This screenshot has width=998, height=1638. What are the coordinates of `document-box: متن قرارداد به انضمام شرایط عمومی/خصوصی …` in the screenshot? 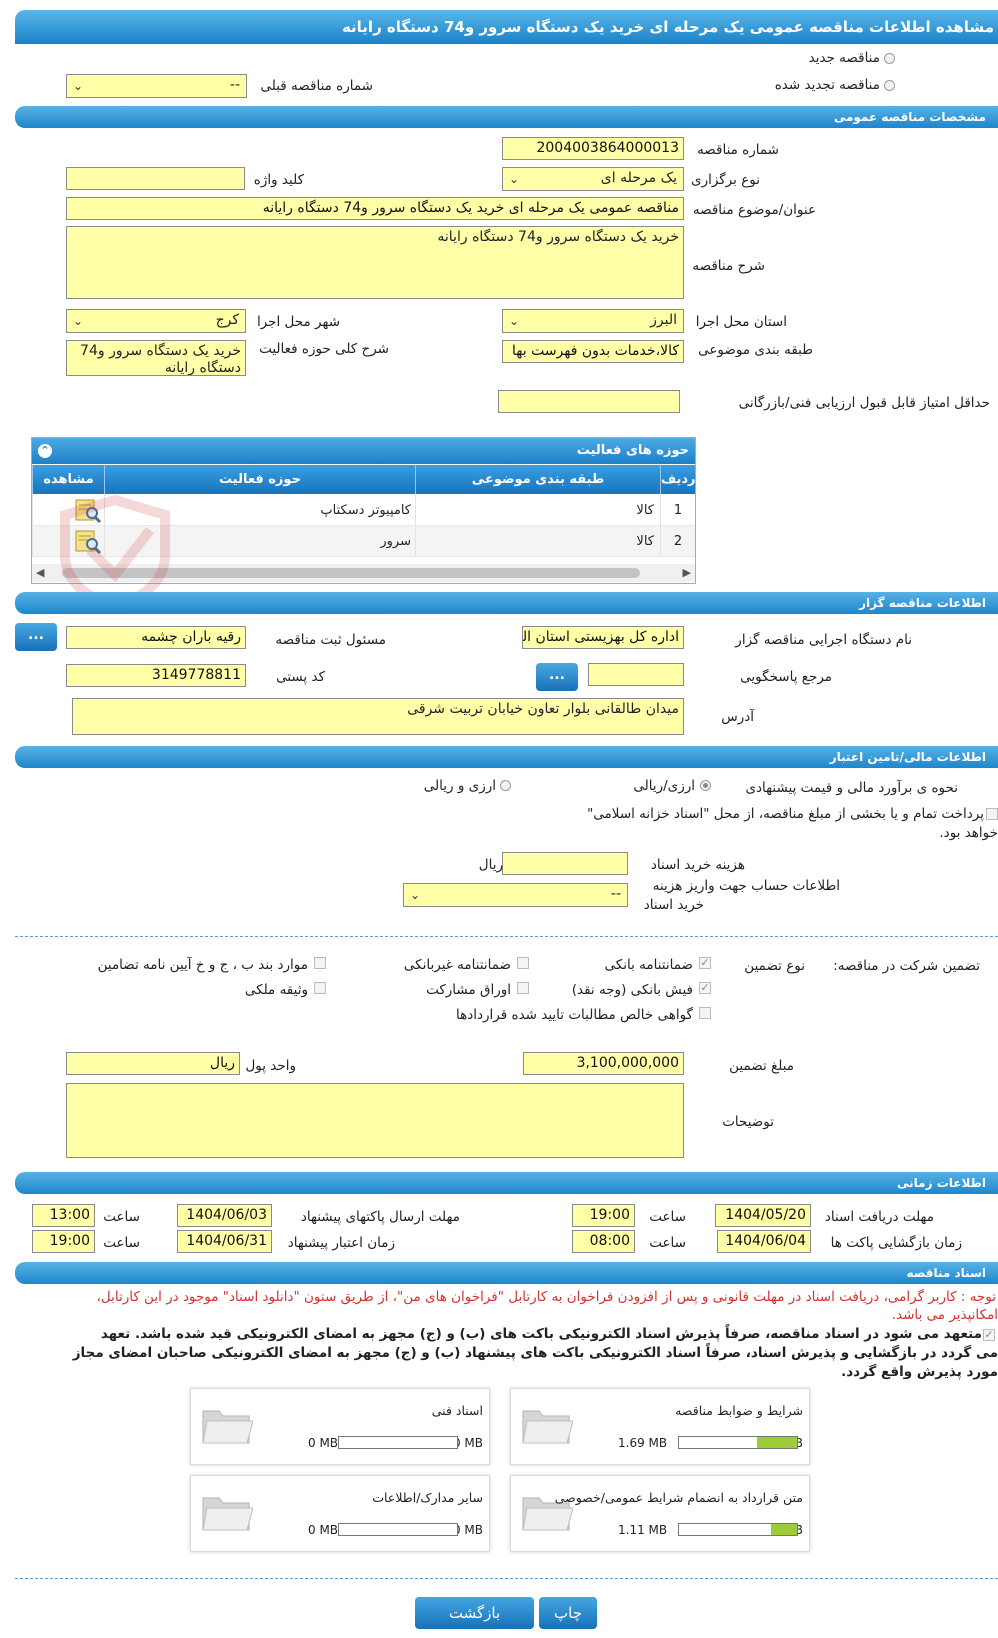 It's located at (660, 1513).